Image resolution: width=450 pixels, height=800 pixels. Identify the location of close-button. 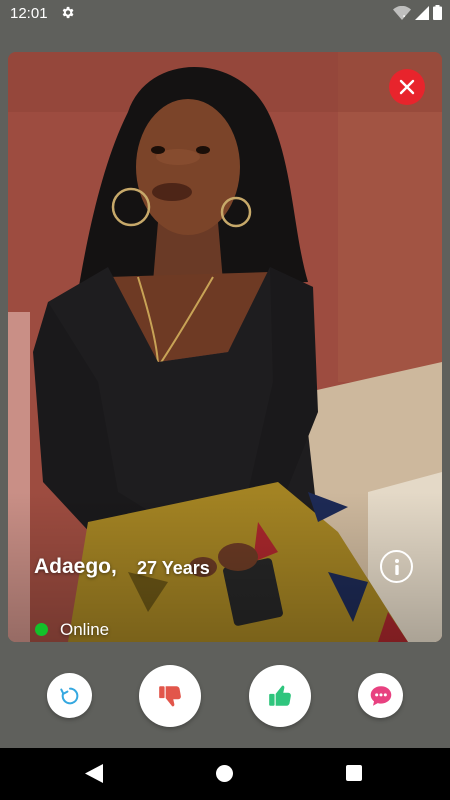
(407, 87).